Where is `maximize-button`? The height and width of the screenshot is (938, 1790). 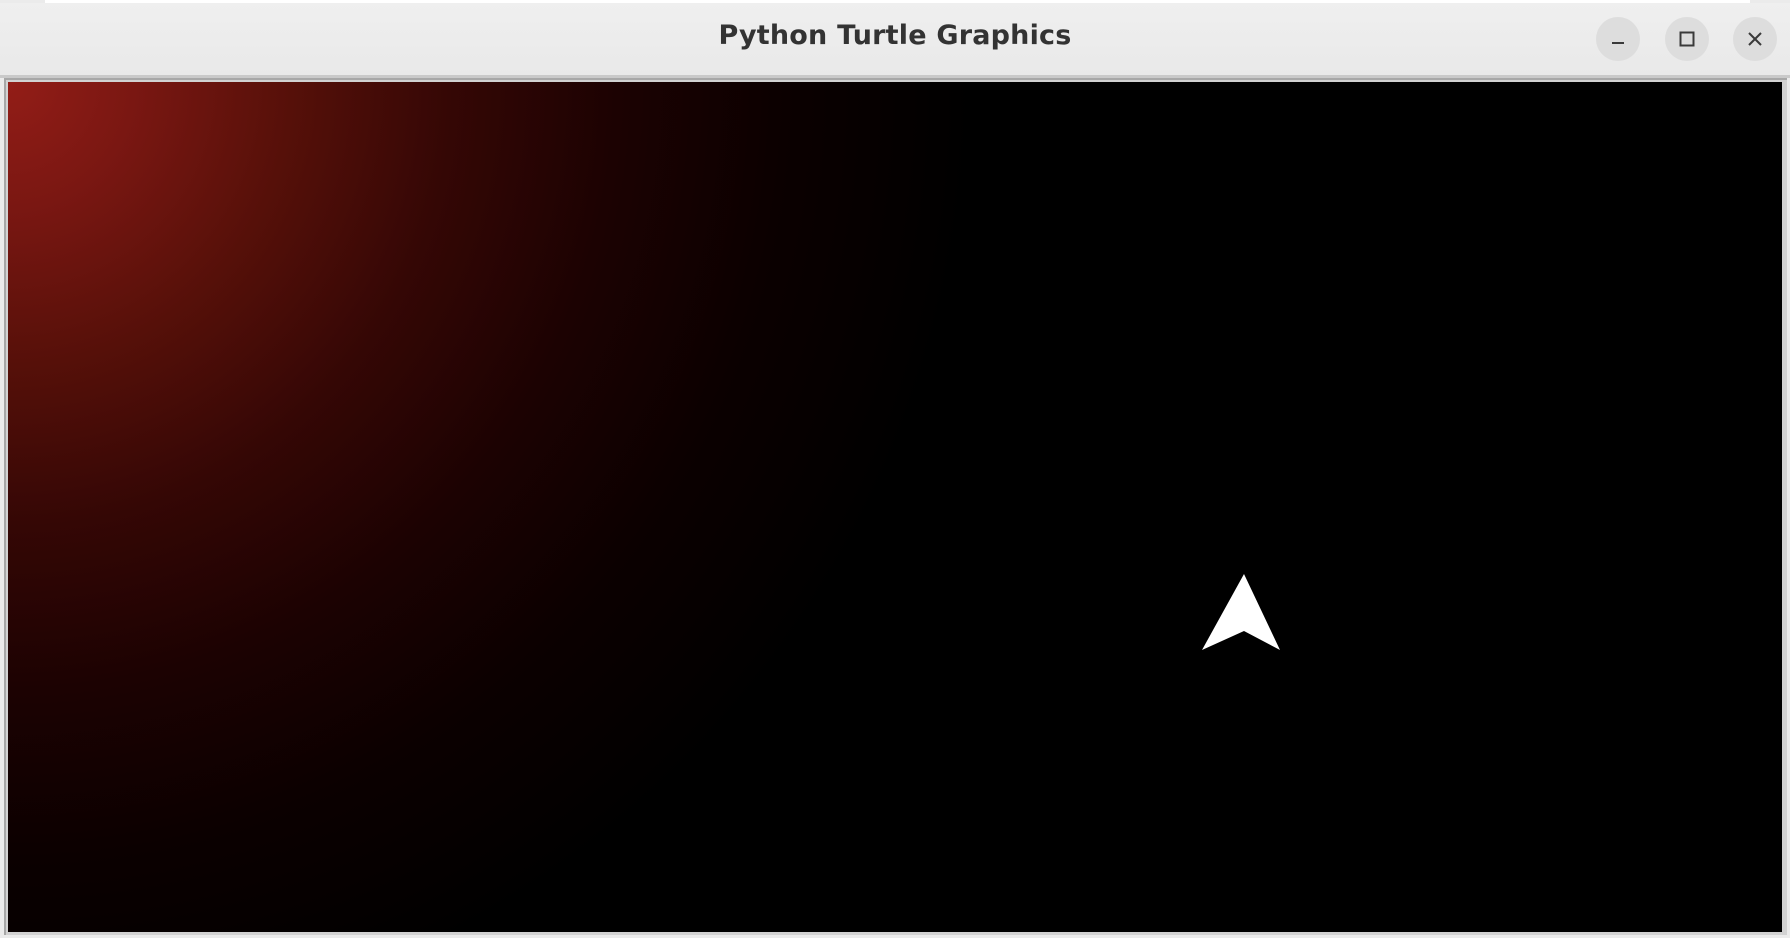 maximize-button is located at coordinates (1687, 39).